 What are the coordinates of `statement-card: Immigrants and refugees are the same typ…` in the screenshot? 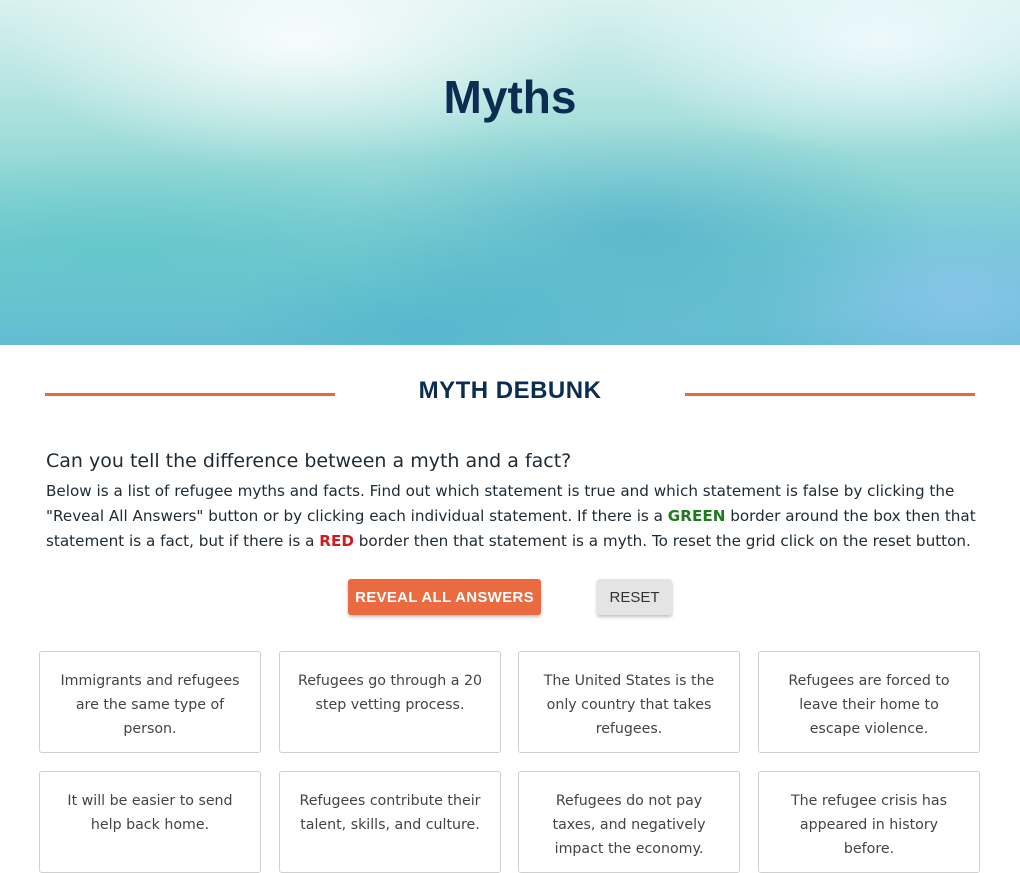 It's located at (150, 702).